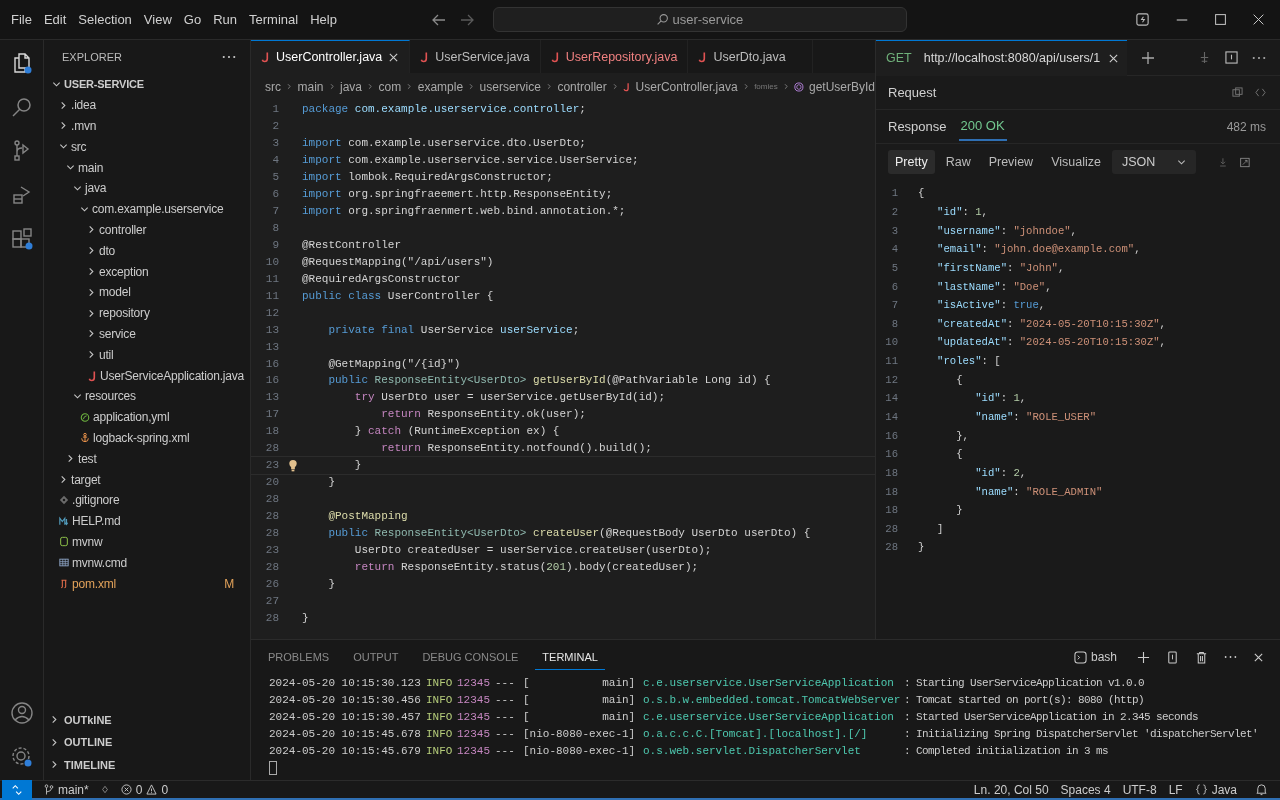 The image size is (1280, 800). Describe the element at coordinates (144, 789) in the screenshot. I see `problems-button: 0 0` at that location.